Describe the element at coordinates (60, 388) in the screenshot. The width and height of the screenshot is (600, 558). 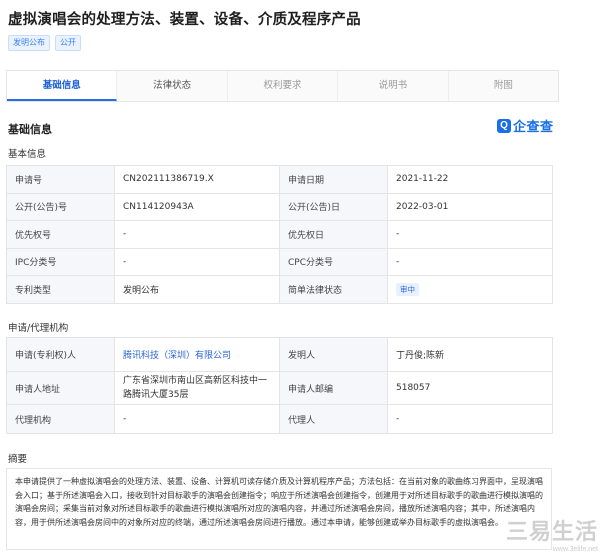
I see `label-applicant-address: 申请人地址` at that location.